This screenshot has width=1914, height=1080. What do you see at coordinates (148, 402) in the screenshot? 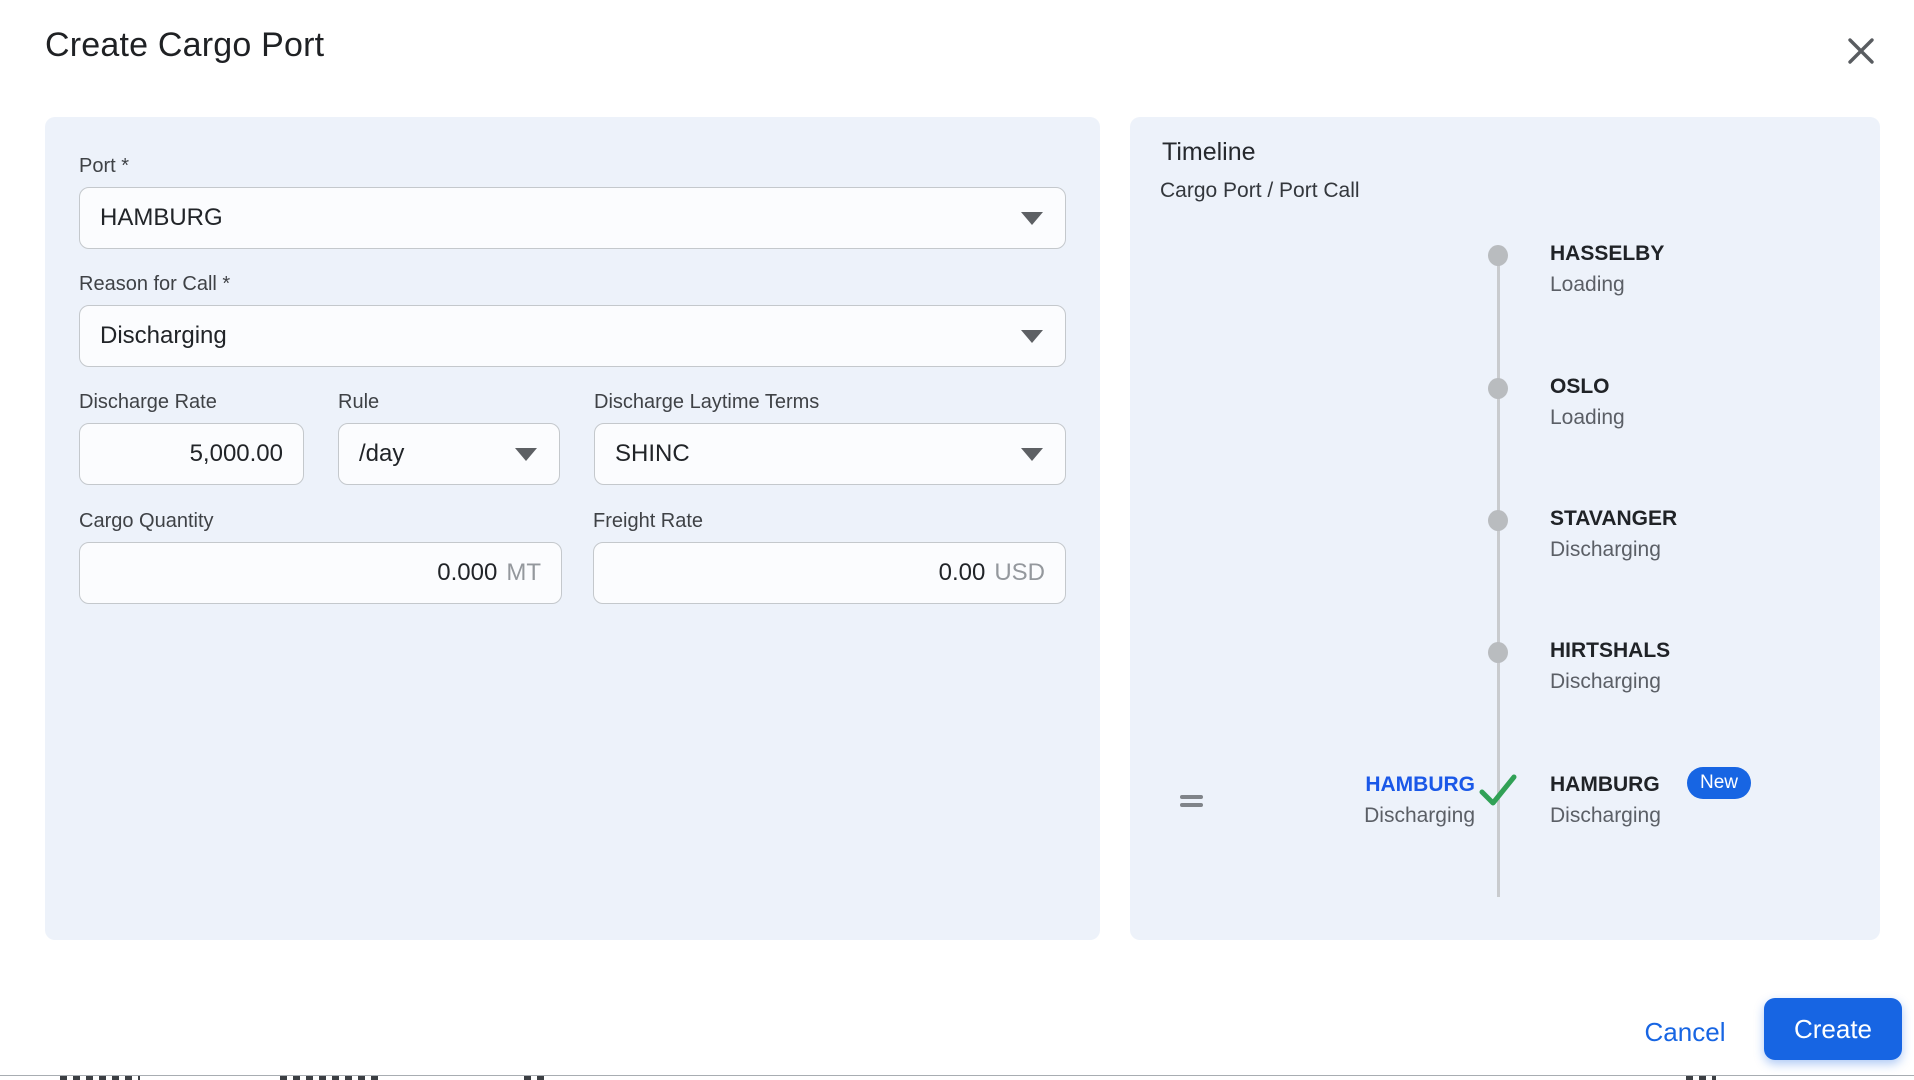
I see `discharge-rate-label: Discharge Rate` at bounding box center [148, 402].